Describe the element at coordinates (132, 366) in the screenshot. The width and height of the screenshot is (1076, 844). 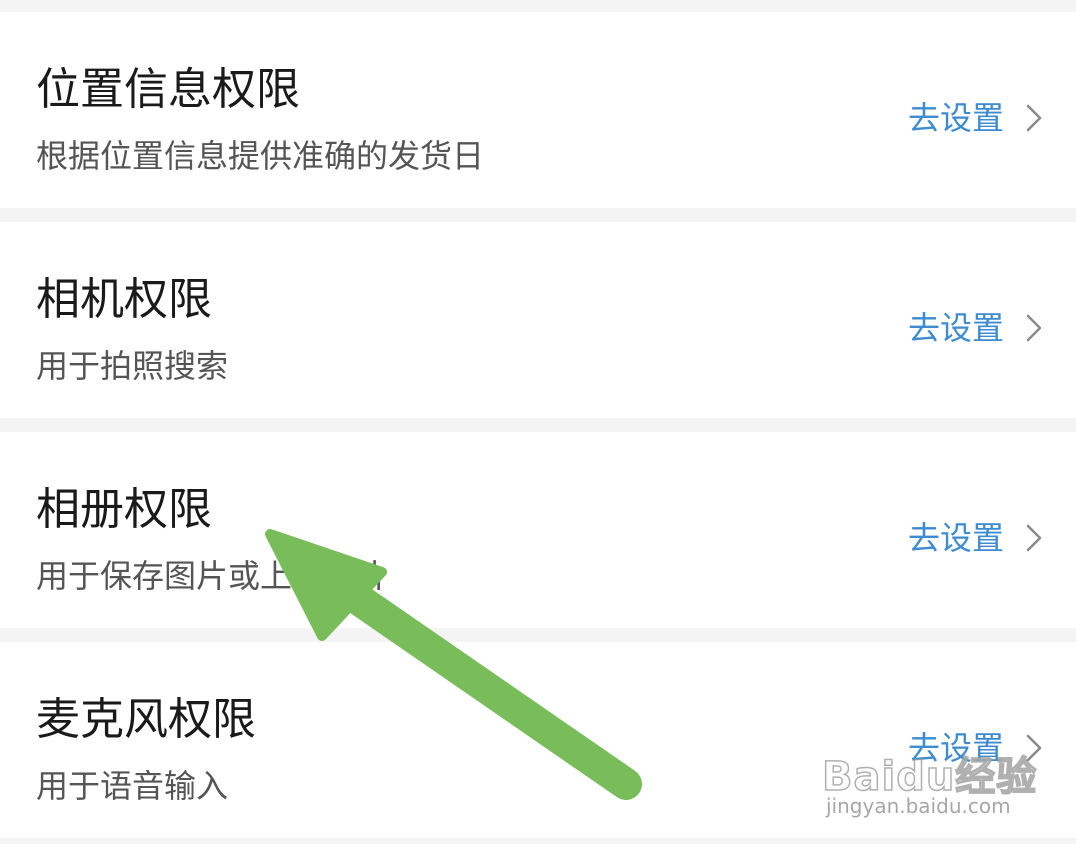
I see `permission-description: 用于拍照搜索` at that location.